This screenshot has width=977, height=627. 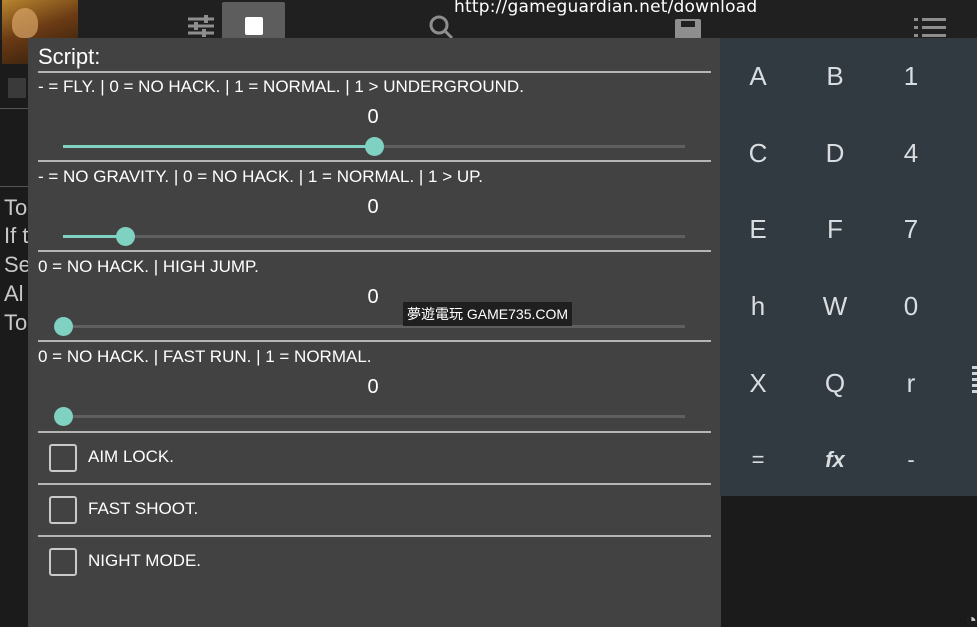 I want to click on key-c: C, so click(x=758, y=153).